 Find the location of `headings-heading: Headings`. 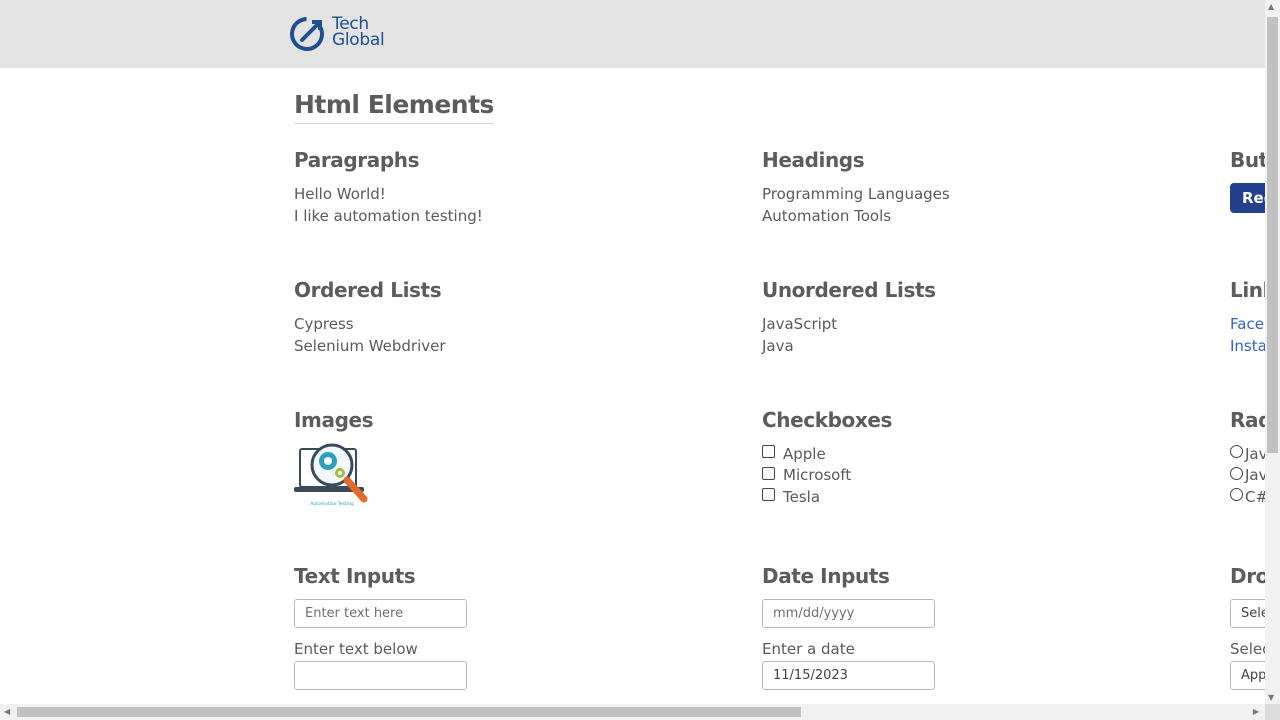

headings-heading: Headings is located at coordinates (813, 160).